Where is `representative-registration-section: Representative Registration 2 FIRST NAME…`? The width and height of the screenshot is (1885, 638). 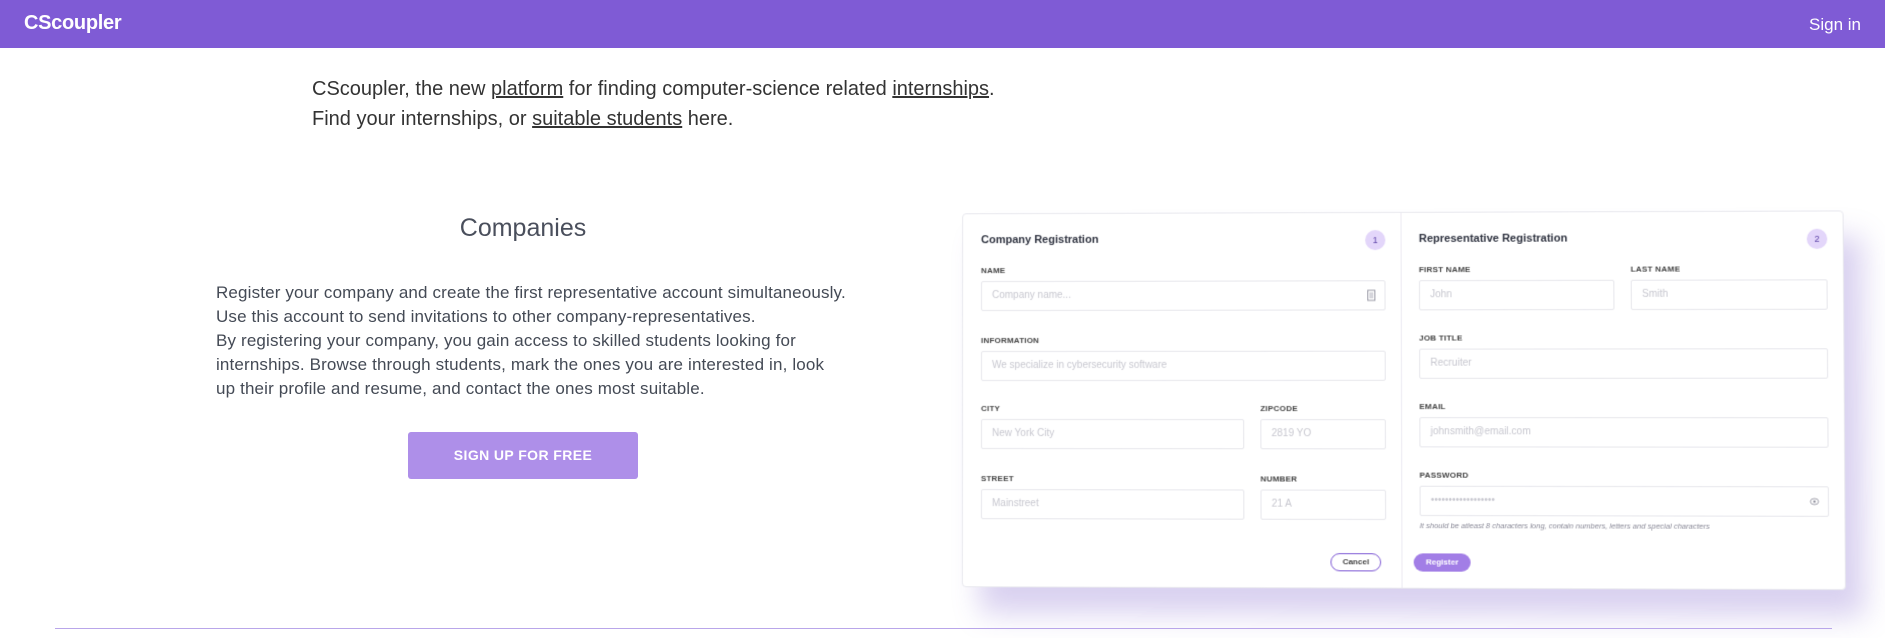 representative-registration-section: Representative Registration 2 FIRST NAME… is located at coordinates (1624, 400).